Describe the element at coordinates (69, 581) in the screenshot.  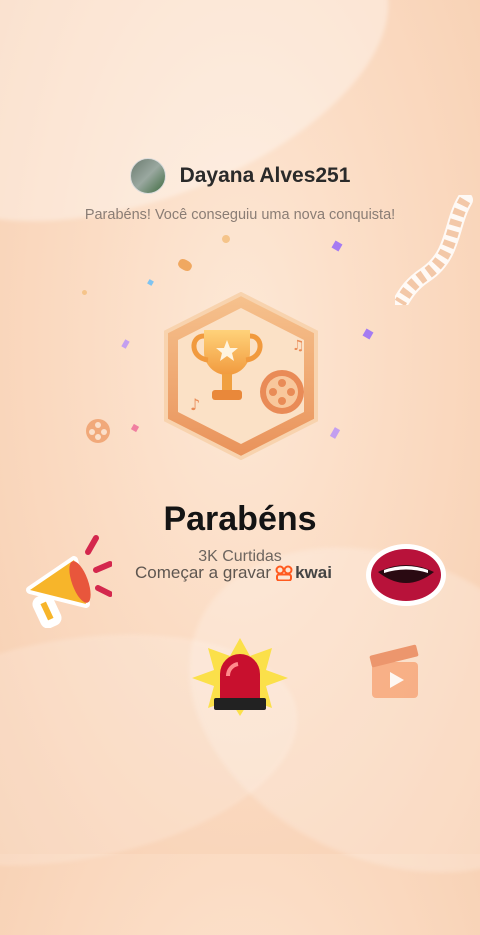
I see `megaphone-icon` at that location.